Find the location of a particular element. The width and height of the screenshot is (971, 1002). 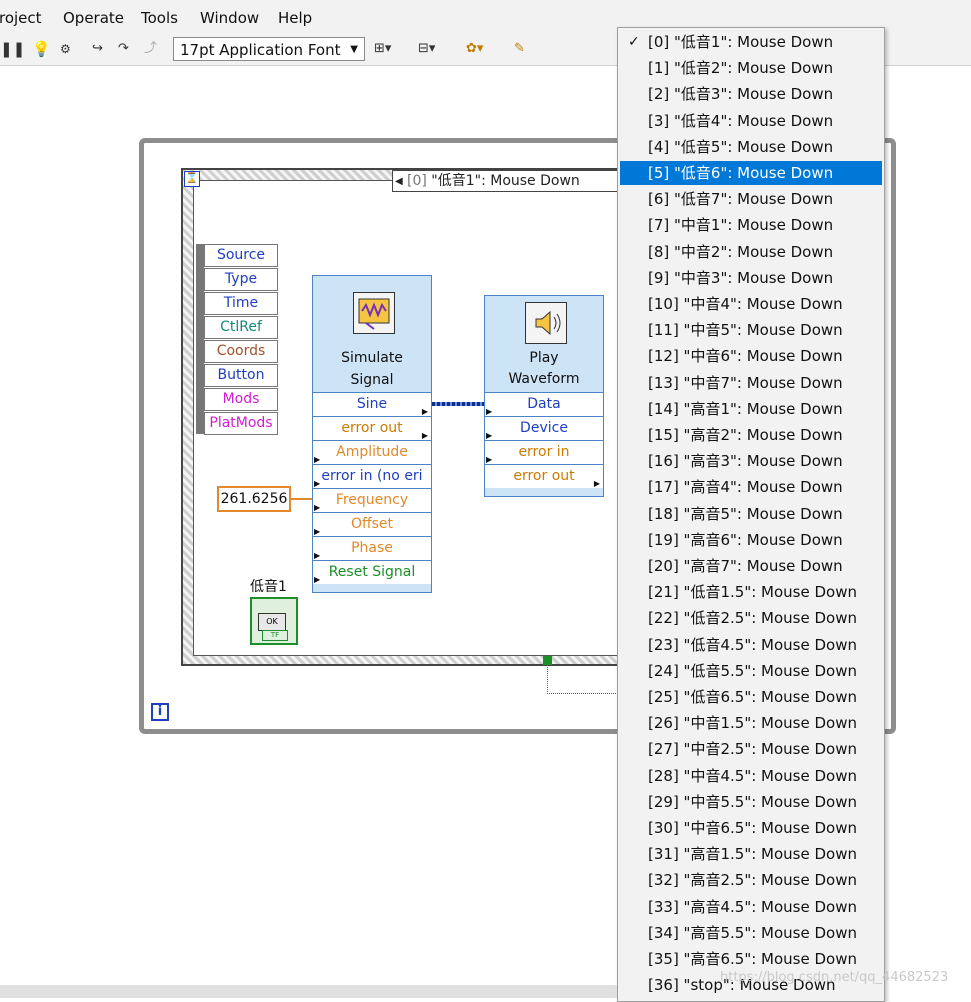

dropdown-option: [24] "低音5.5": Mouse Down is located at coordinates (751, 671).